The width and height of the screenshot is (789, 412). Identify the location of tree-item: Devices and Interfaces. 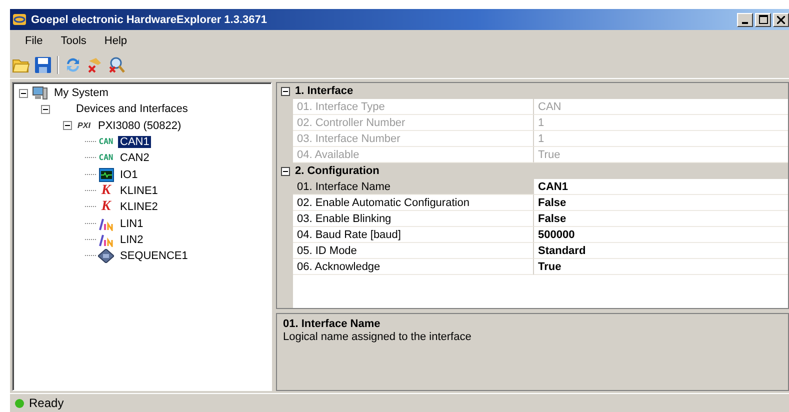
(132, 109).